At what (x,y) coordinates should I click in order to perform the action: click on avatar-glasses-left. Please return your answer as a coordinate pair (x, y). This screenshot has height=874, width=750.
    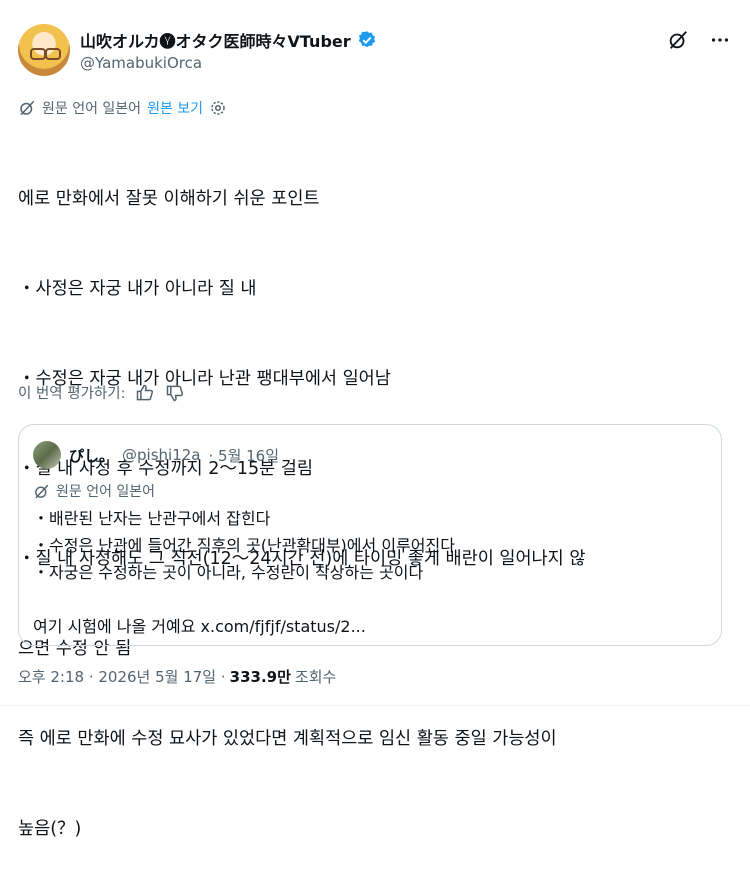
    Looking at the image, I should click on (38, 54).